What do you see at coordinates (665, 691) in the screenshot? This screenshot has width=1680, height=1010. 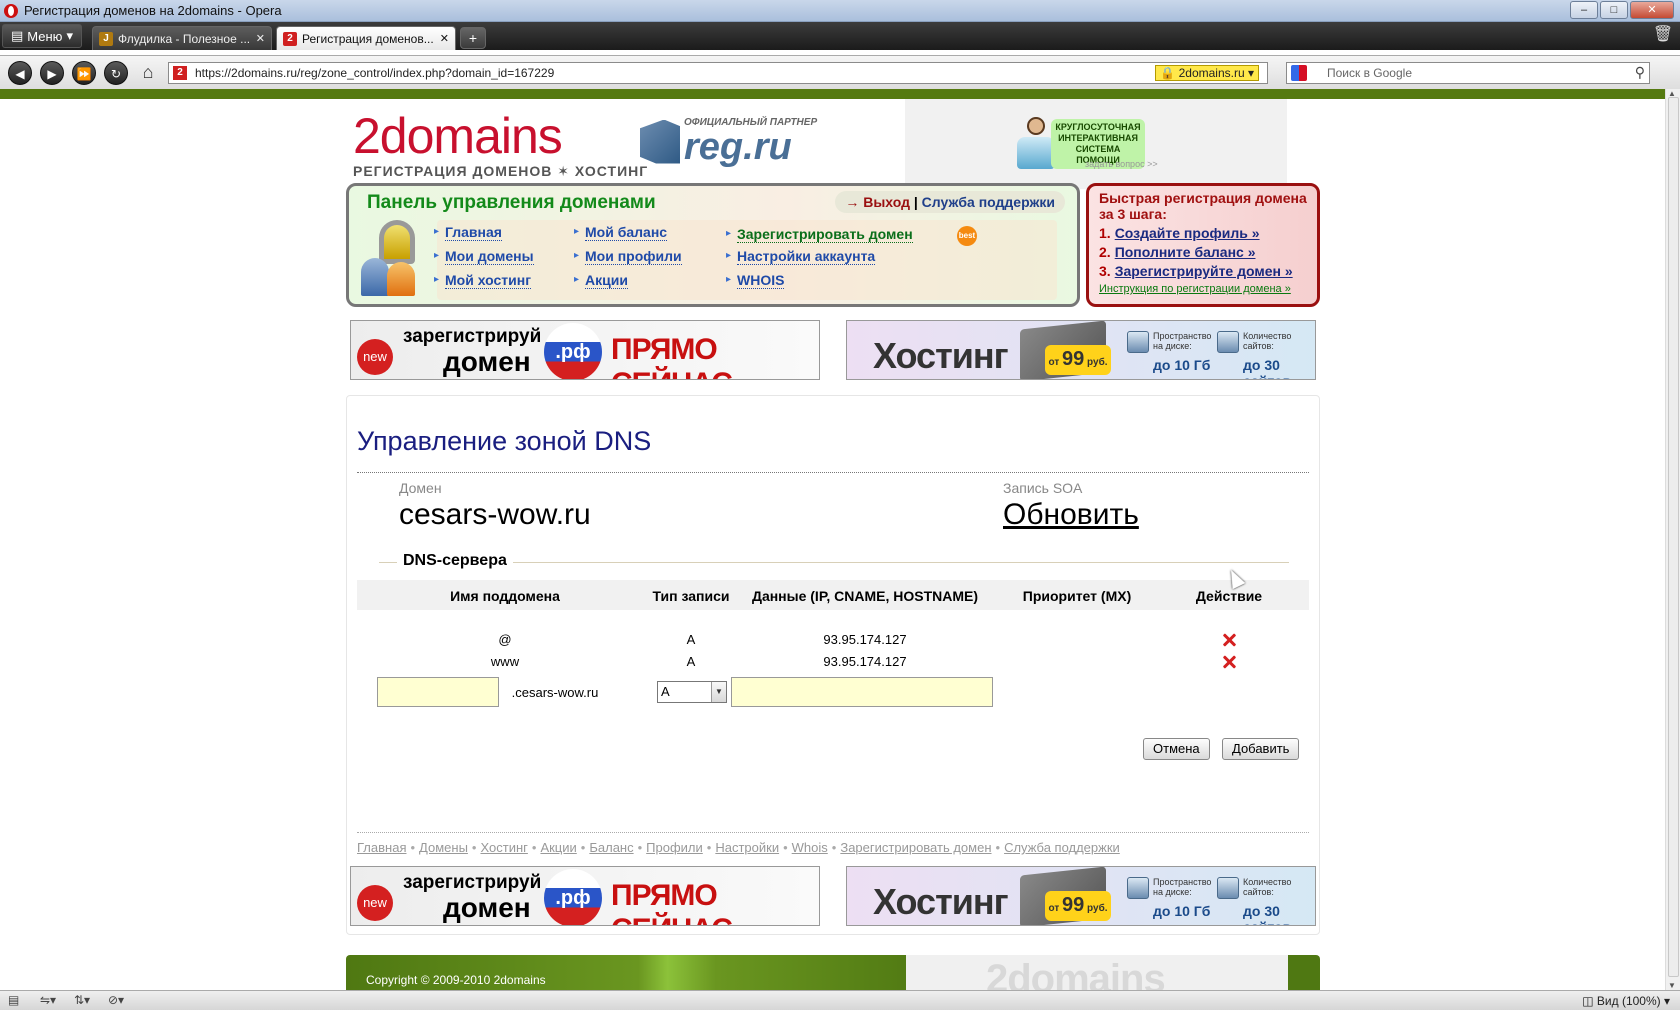 I see `record-type-selected: A` at bounding box center [665, 691].